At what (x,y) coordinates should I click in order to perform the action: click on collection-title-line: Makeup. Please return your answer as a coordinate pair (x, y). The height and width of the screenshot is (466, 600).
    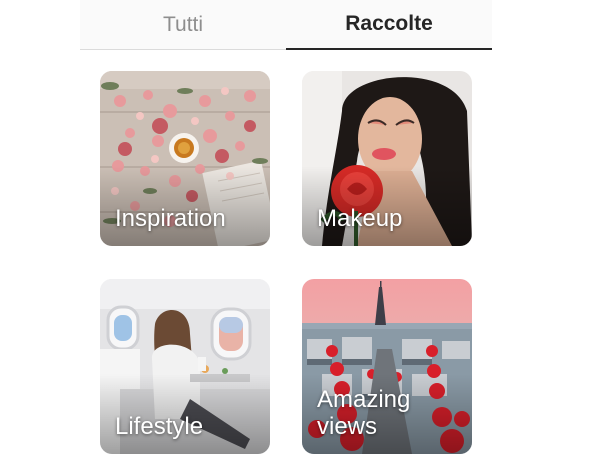
    Looking at the image, I should click on (360, 218).